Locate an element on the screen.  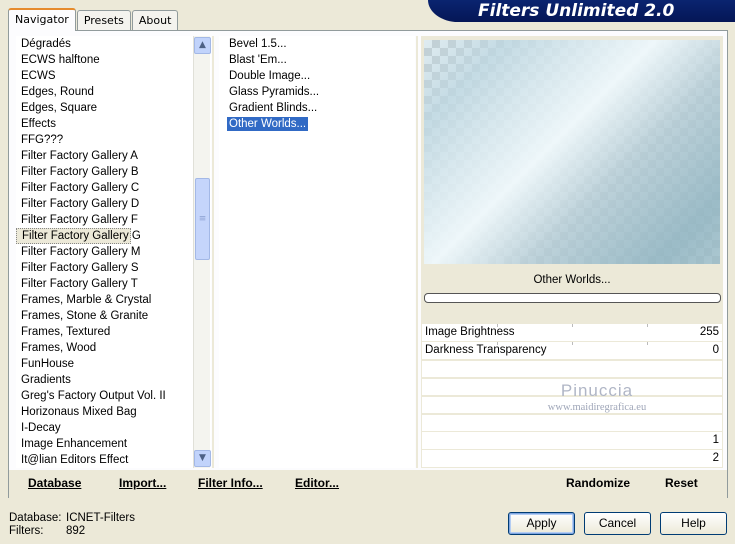
category-item: I-Decay is located at coordinates (113, 428).